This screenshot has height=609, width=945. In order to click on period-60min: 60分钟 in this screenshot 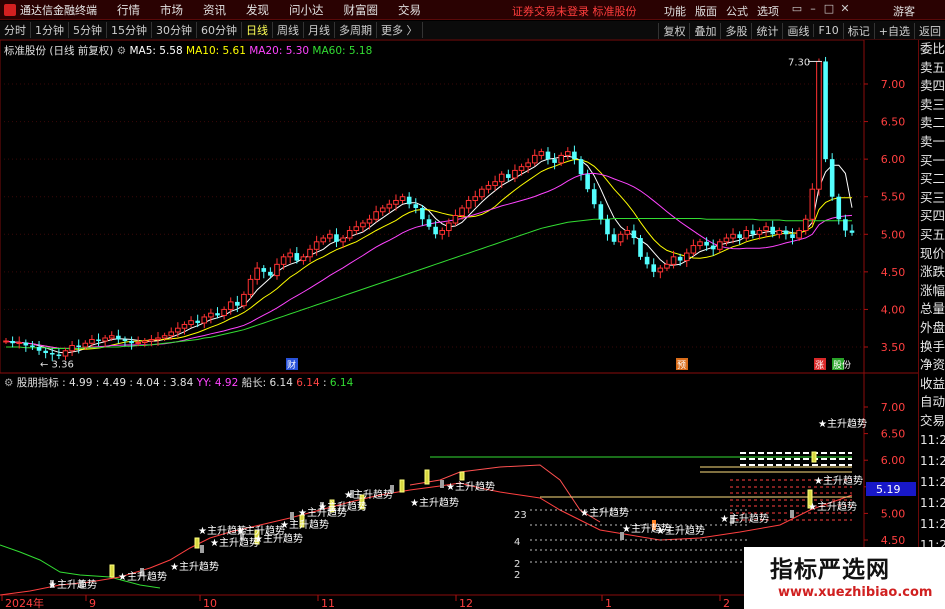, I will do `click(219, 30)`.